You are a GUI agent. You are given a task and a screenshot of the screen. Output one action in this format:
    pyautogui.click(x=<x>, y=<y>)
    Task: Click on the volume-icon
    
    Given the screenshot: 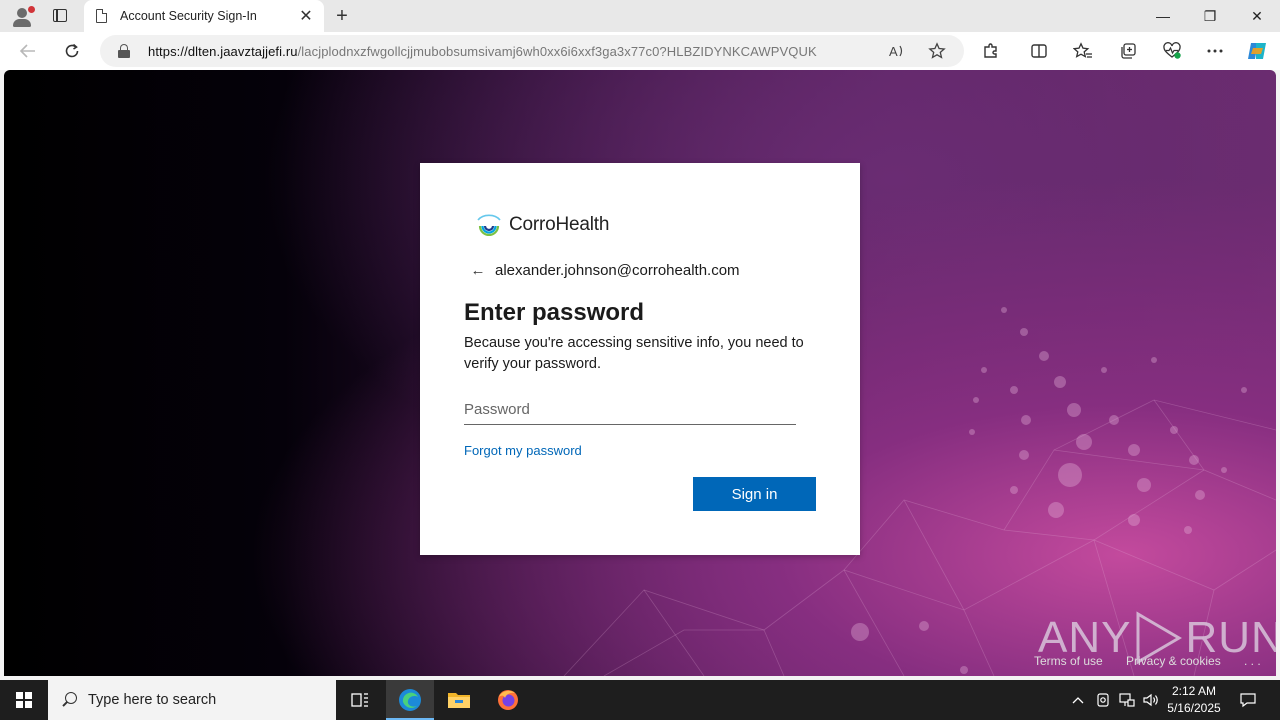 What is the action you would take?
    pyautogui.click(x=1151, y=700)
    